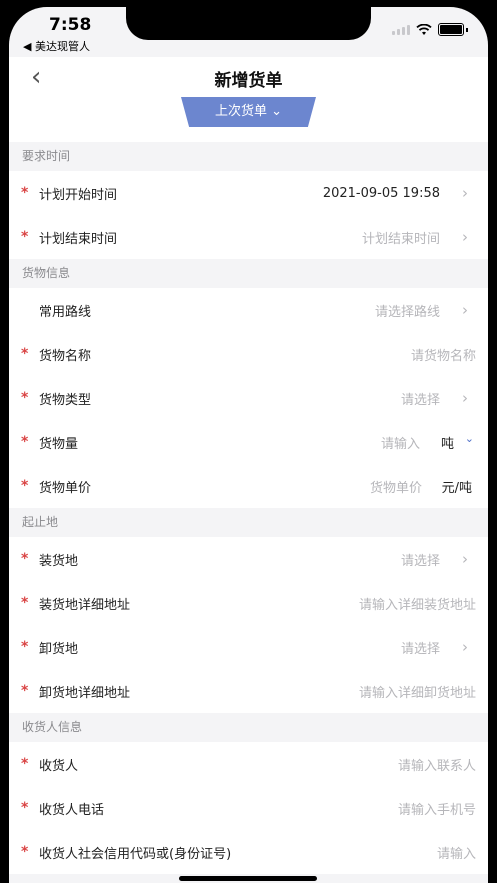 The image size is (497, 883). Describe the element at coordinates (396, 486) in the screenshot. I see `goods-price-input: 货物单价` at that location.